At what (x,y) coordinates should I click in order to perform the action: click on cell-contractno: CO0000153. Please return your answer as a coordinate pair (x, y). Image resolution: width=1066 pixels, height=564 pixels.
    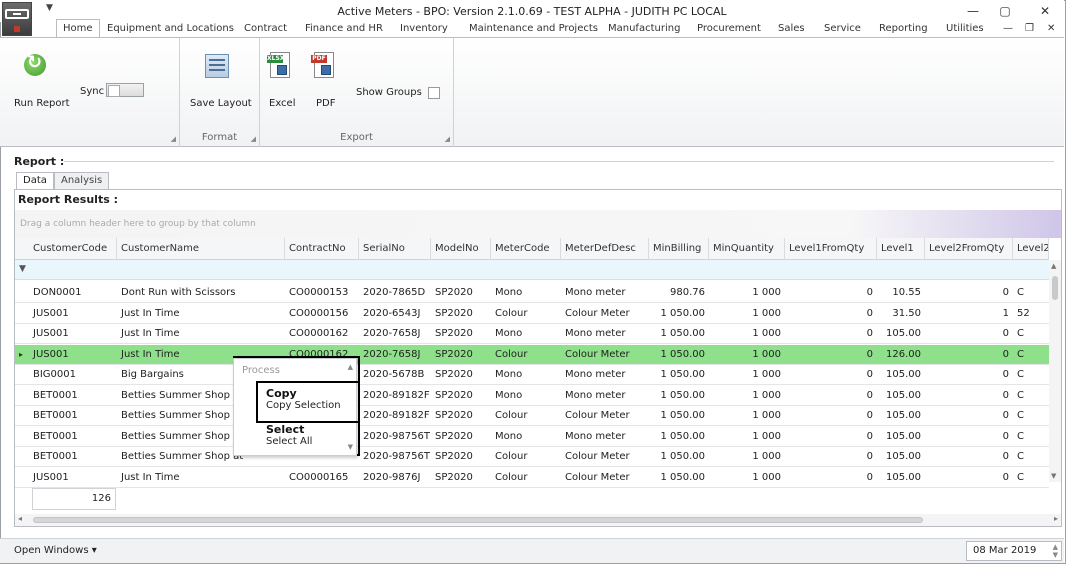
    Looking at the image, I should click on (322, 293).